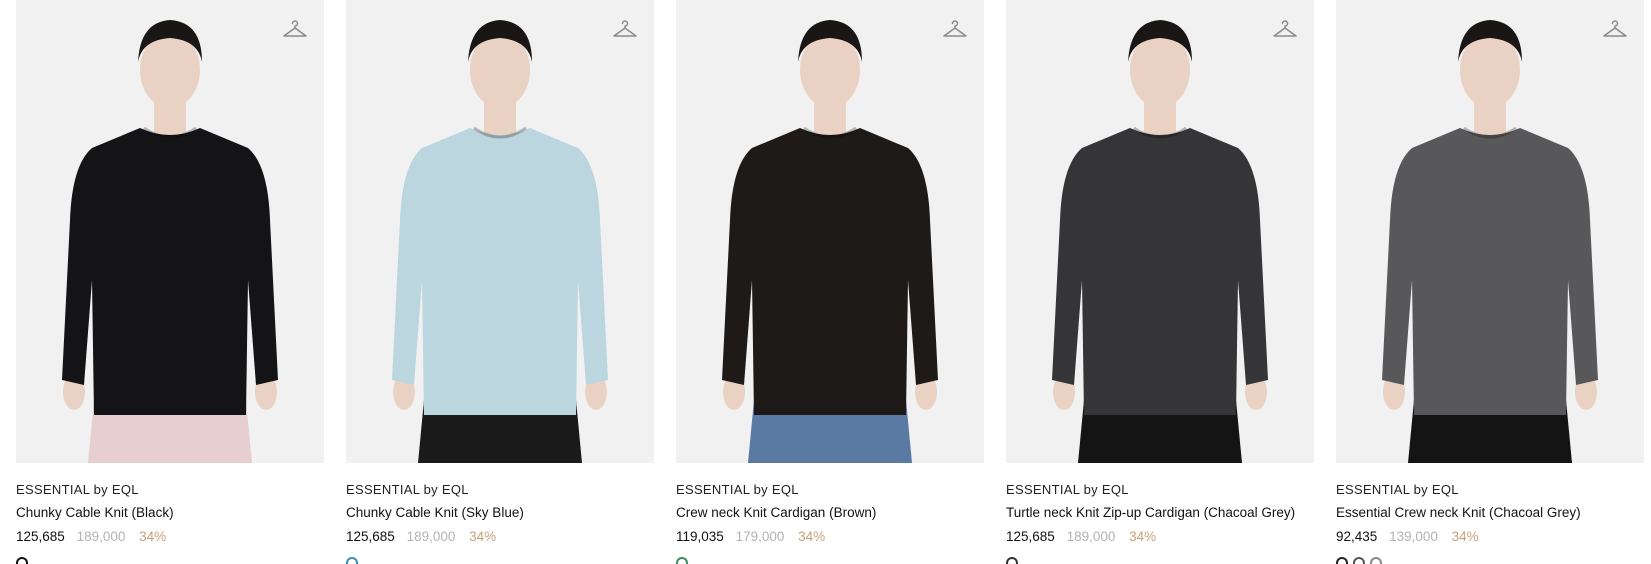  What do you see at coordinates (1413, 536) in the screenshot?
I see `original-price: 139,000` at bounding box center [1413, 536].